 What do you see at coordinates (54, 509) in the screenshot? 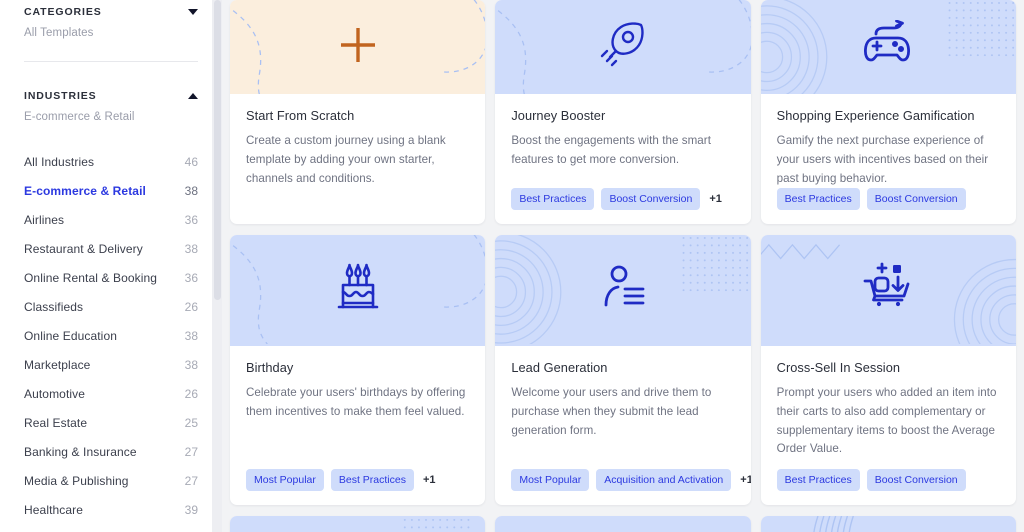
I see `sidebar-item-label: Healthcare` at bounding box center [54, 509].